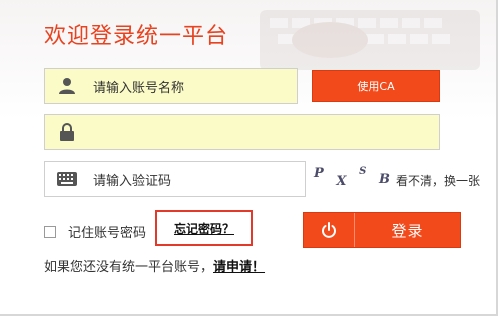  I want to click on remember-checkbox, so click(50, 231).